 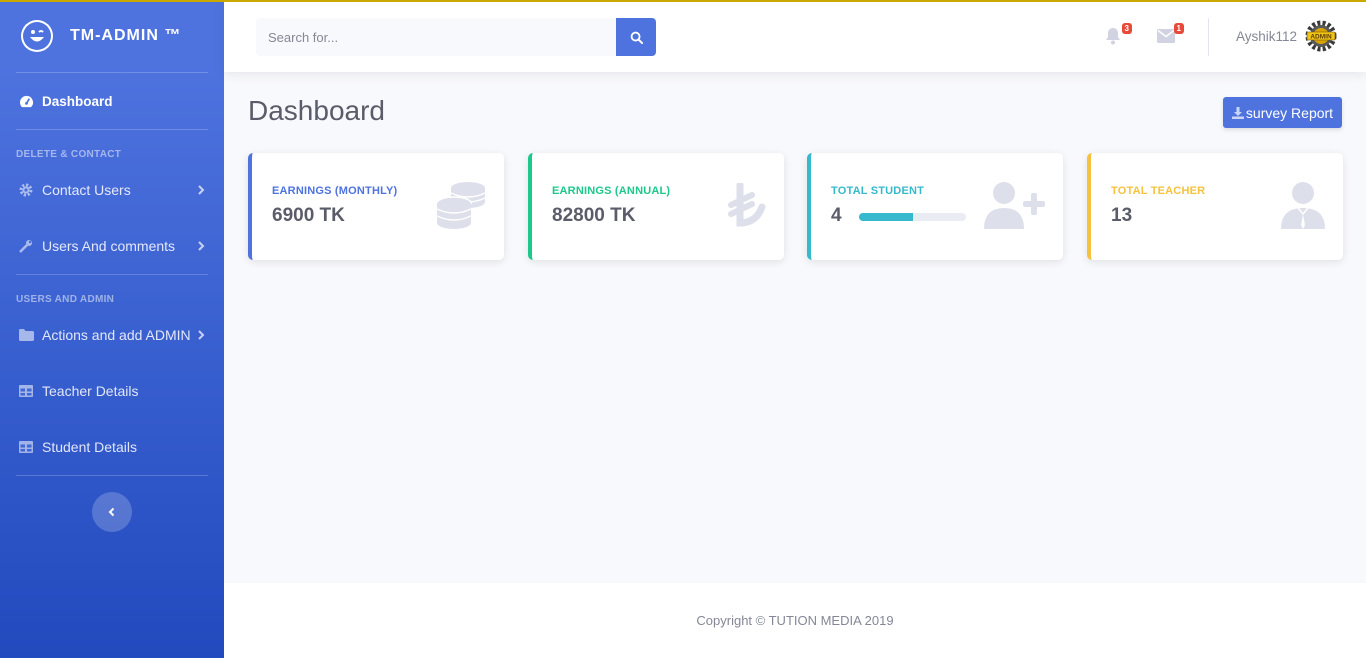 I want to click on sidebar-item-label: Contact Users, so click(x=86, y=190).